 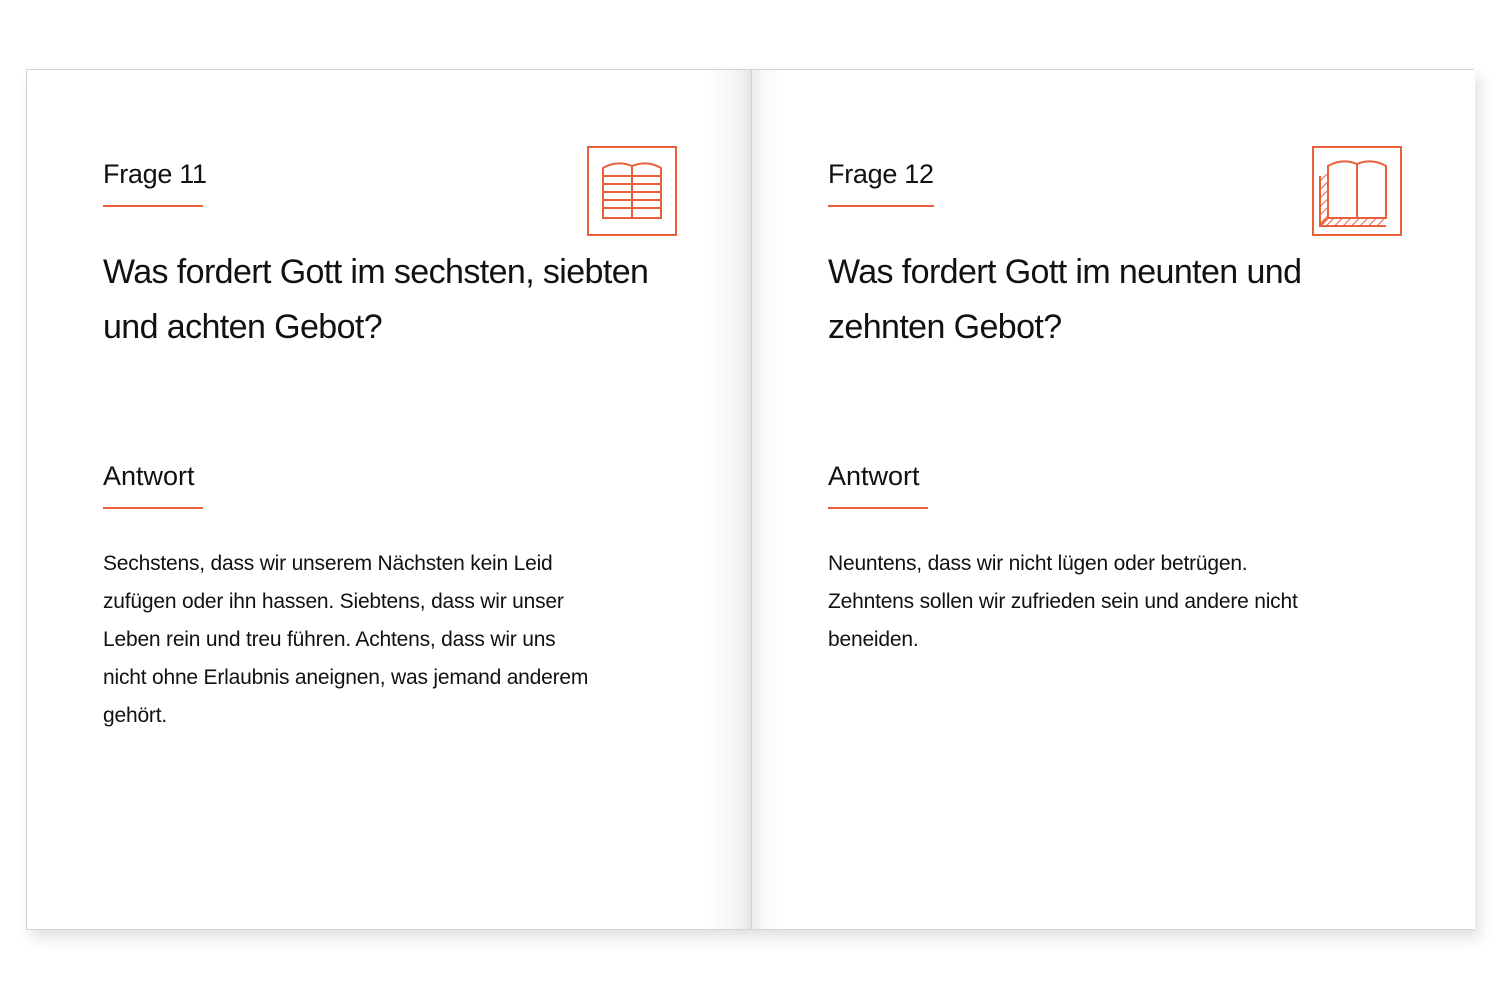 I want to click on question-label: Frage 11, so click(x=155, y=174).